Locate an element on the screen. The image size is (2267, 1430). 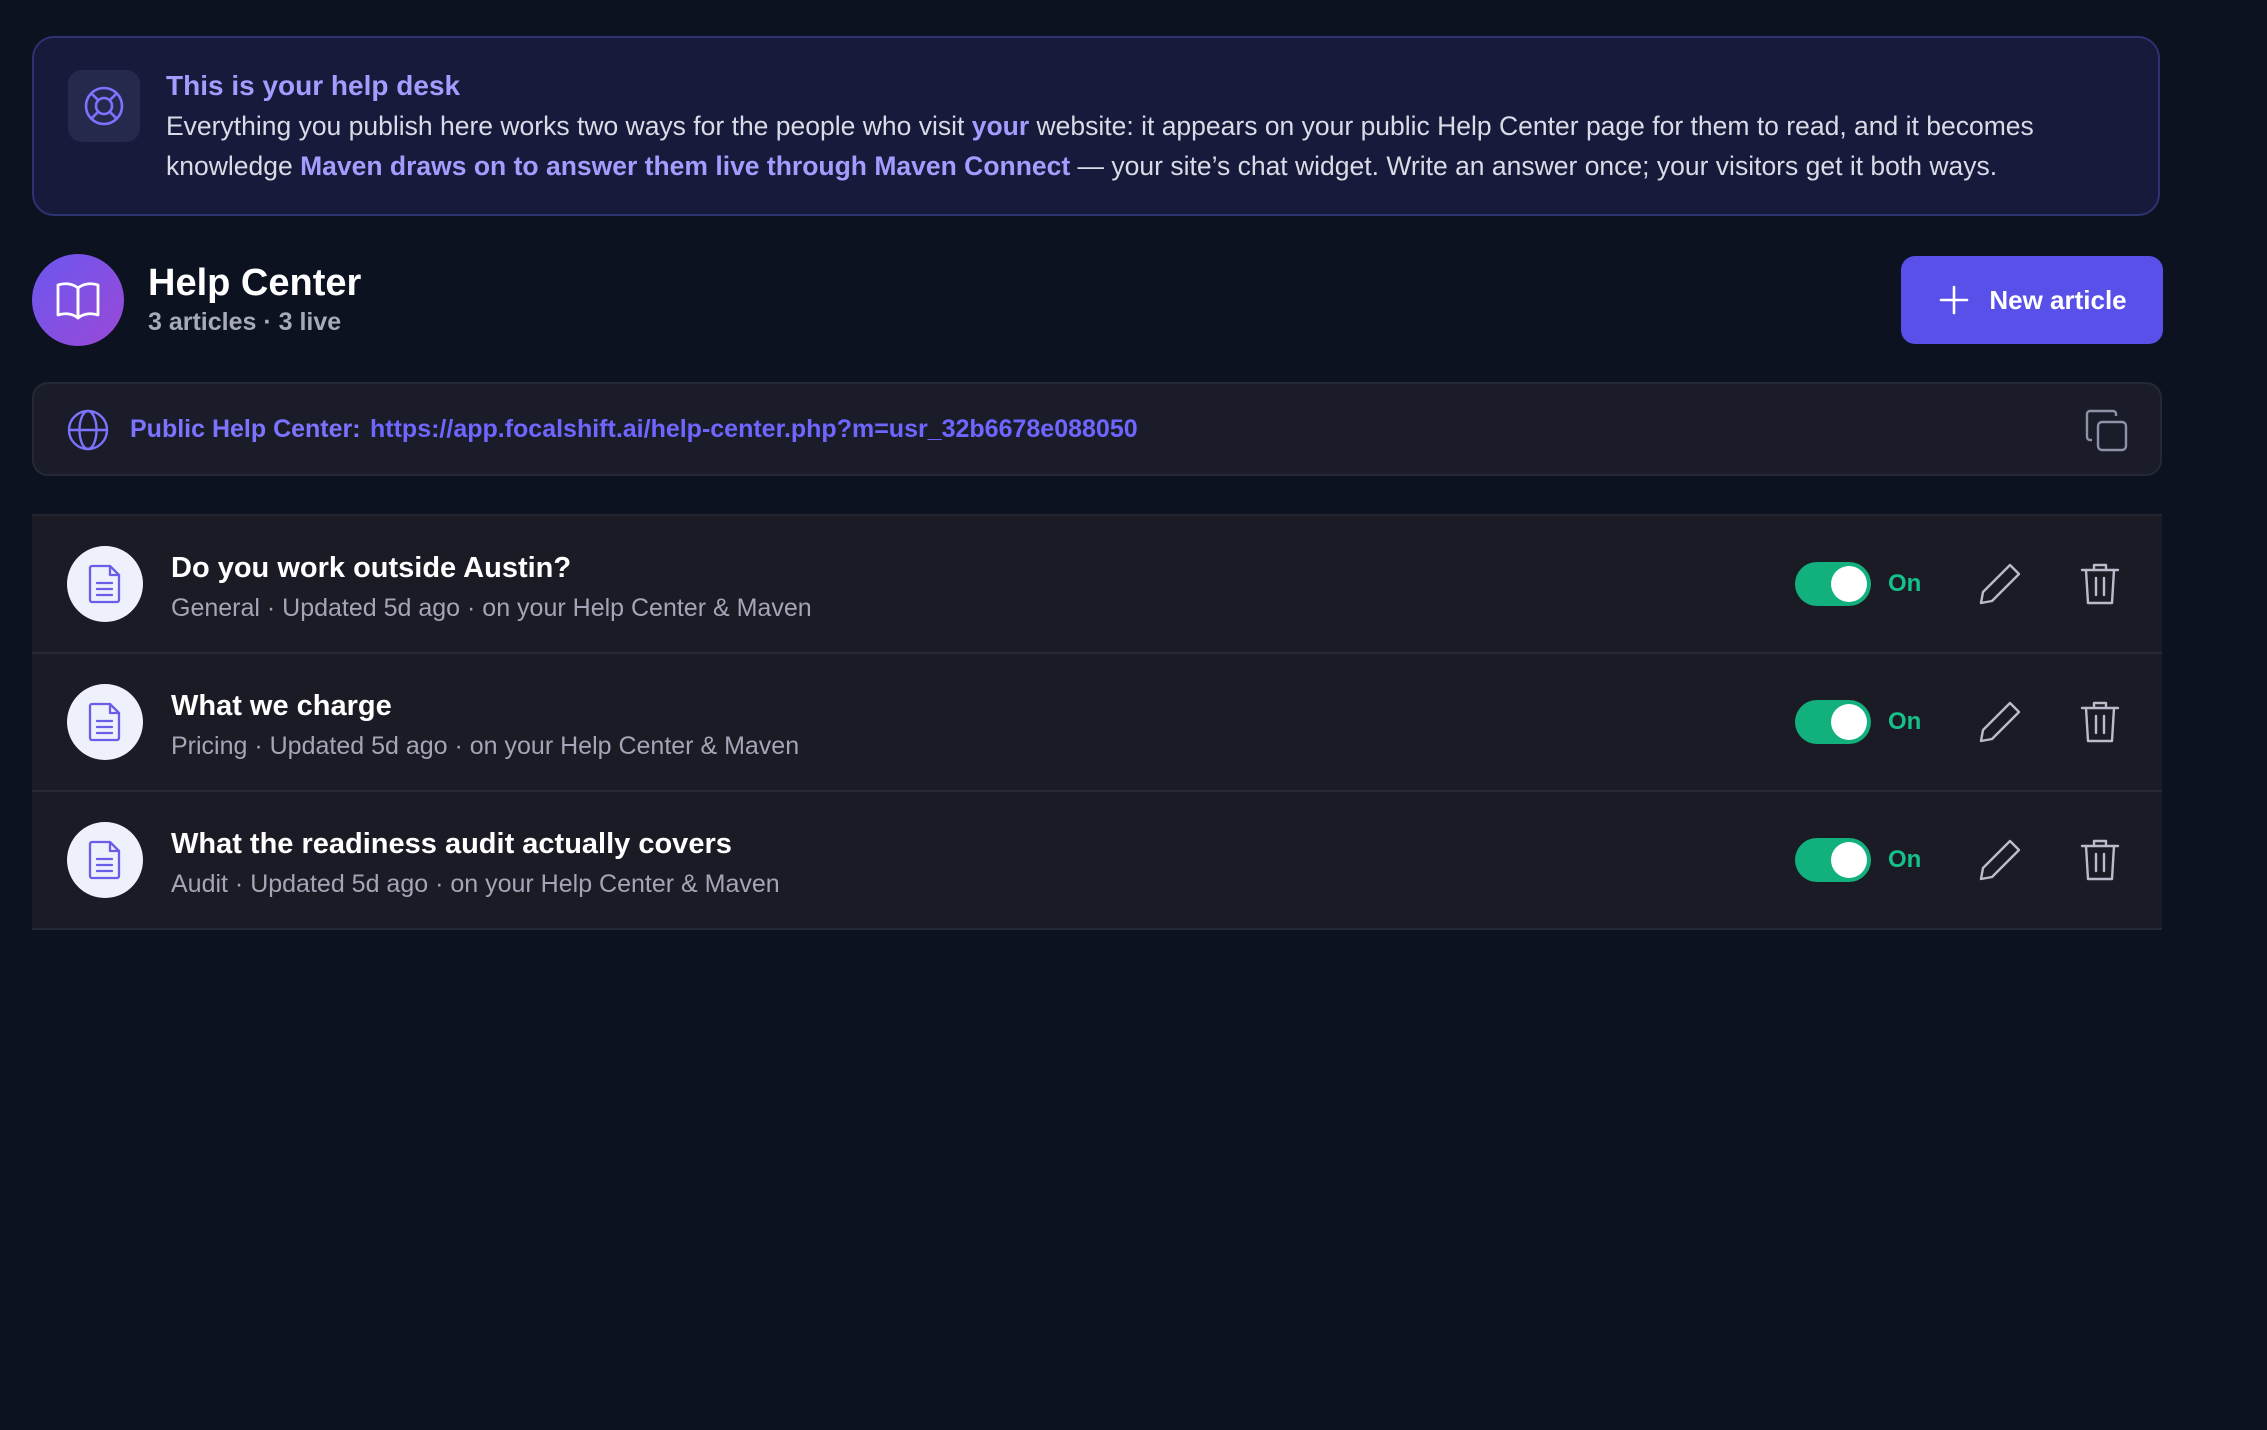
new-article-label: New article is located at coordinates (2058, 299).